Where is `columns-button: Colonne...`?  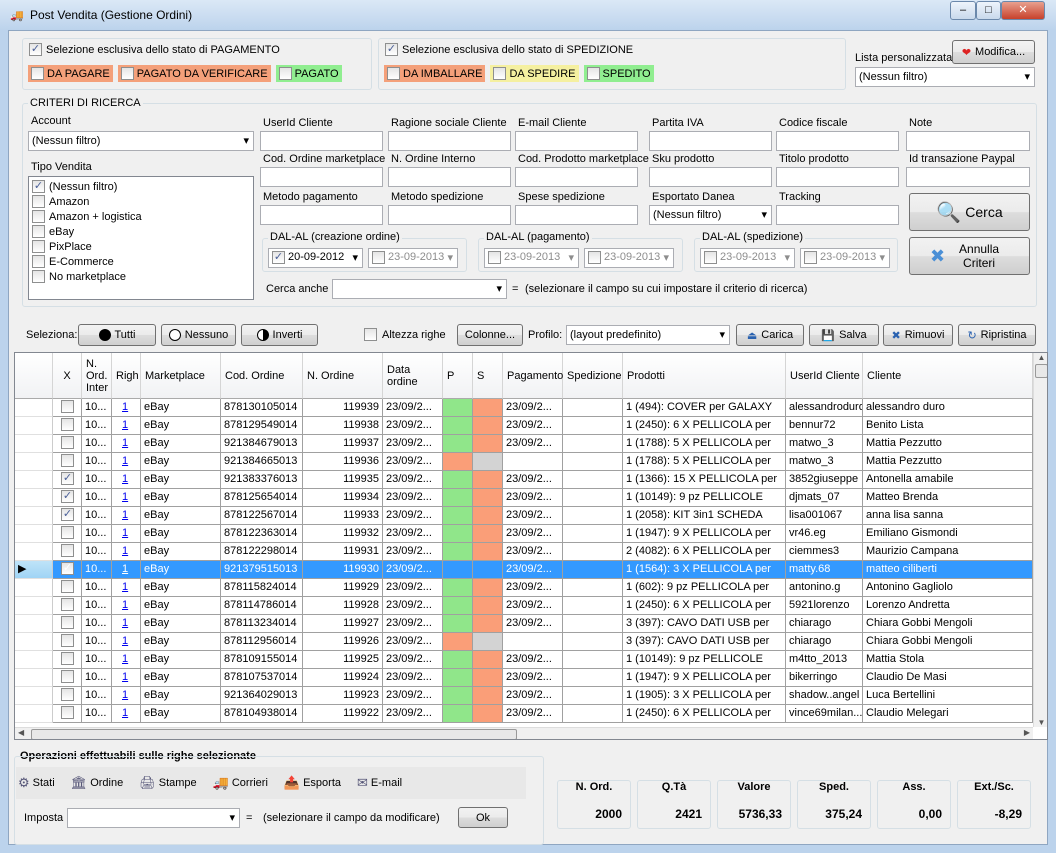 columns-button: Colonne... is located at coordinates (490, 335).